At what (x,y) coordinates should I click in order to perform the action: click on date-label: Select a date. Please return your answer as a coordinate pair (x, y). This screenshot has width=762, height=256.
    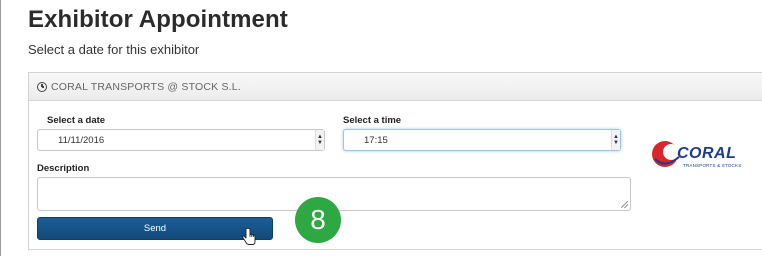
    Looking at the image, I should click on (76, 120).